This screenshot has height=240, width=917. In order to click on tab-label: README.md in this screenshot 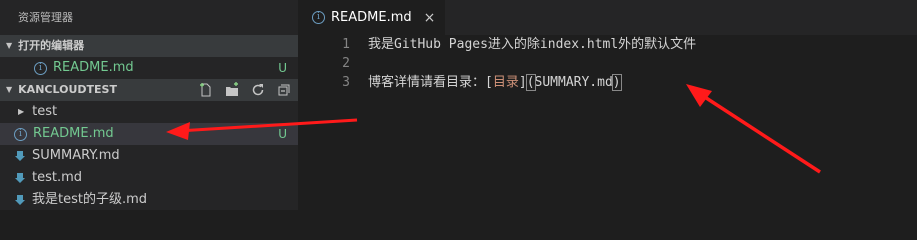, I will do `click(371, 17)`.